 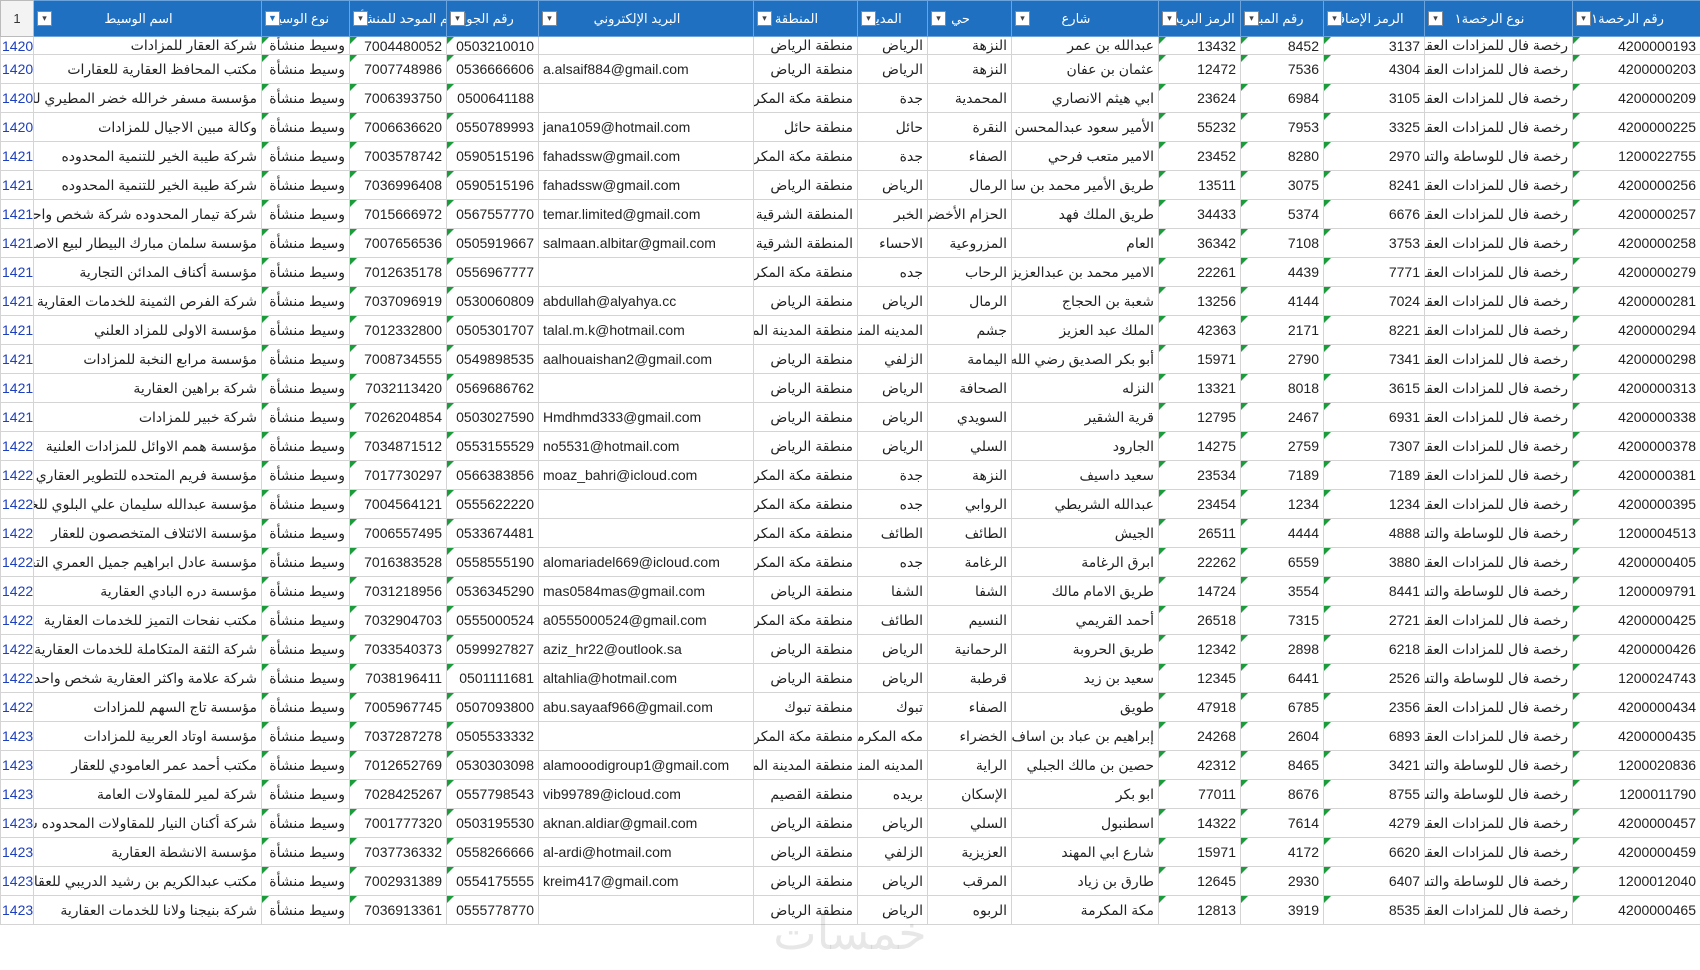 What do you see at coordinates (1374, 156) in the screenshot?
I see `cell-additional: 2970` at bounding box center [1374, 156].